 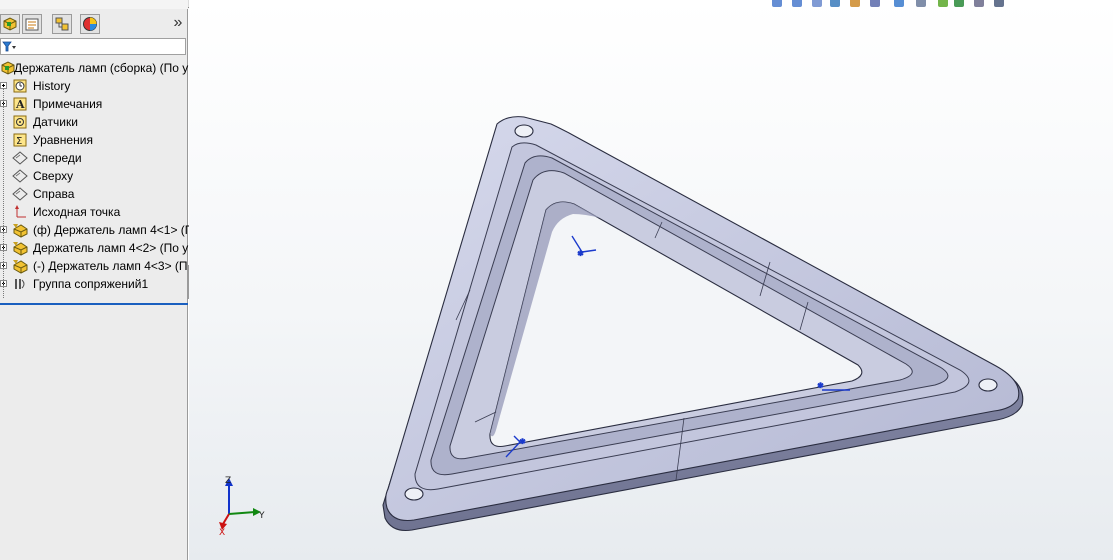 What do you see at coordinates (55, 122) in the screenshot?
I see `tree-item-label: Датчики` at bounding box center [55, 122].